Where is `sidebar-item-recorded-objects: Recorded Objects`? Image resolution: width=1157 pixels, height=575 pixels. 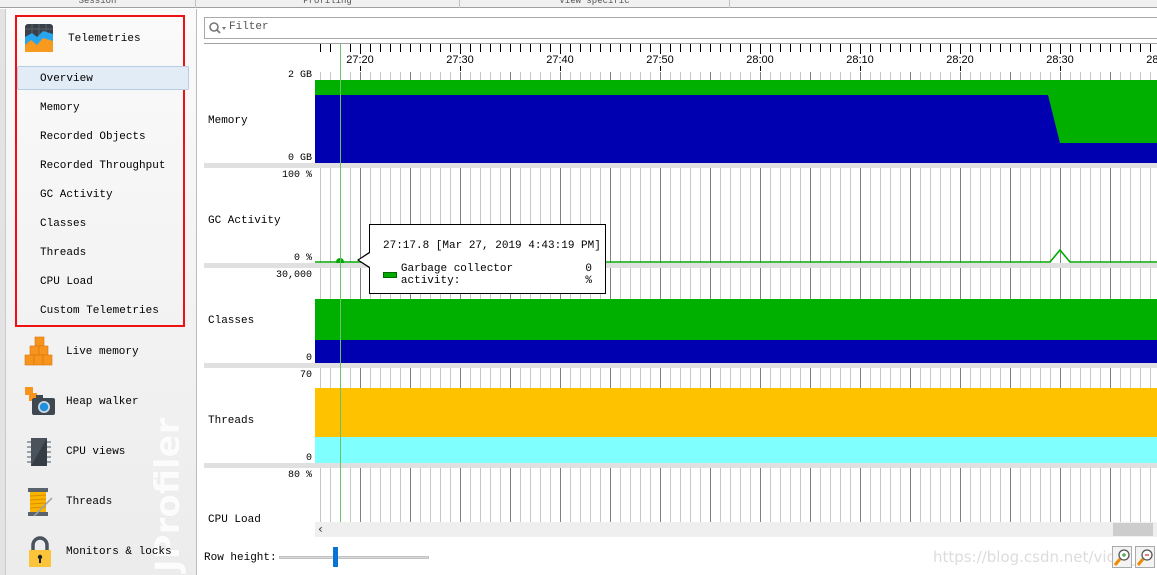
sidebar-item-recorded-objects: Recorded Objects is located at coordinates (103, 137).